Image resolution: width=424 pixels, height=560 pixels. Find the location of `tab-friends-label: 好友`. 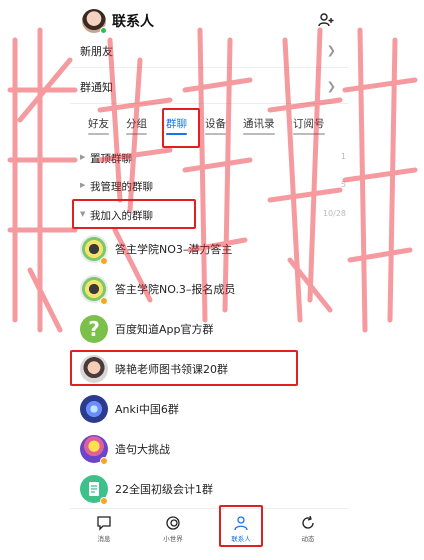

tab-friends-label: 好友 is located at coordinates (98, 124).